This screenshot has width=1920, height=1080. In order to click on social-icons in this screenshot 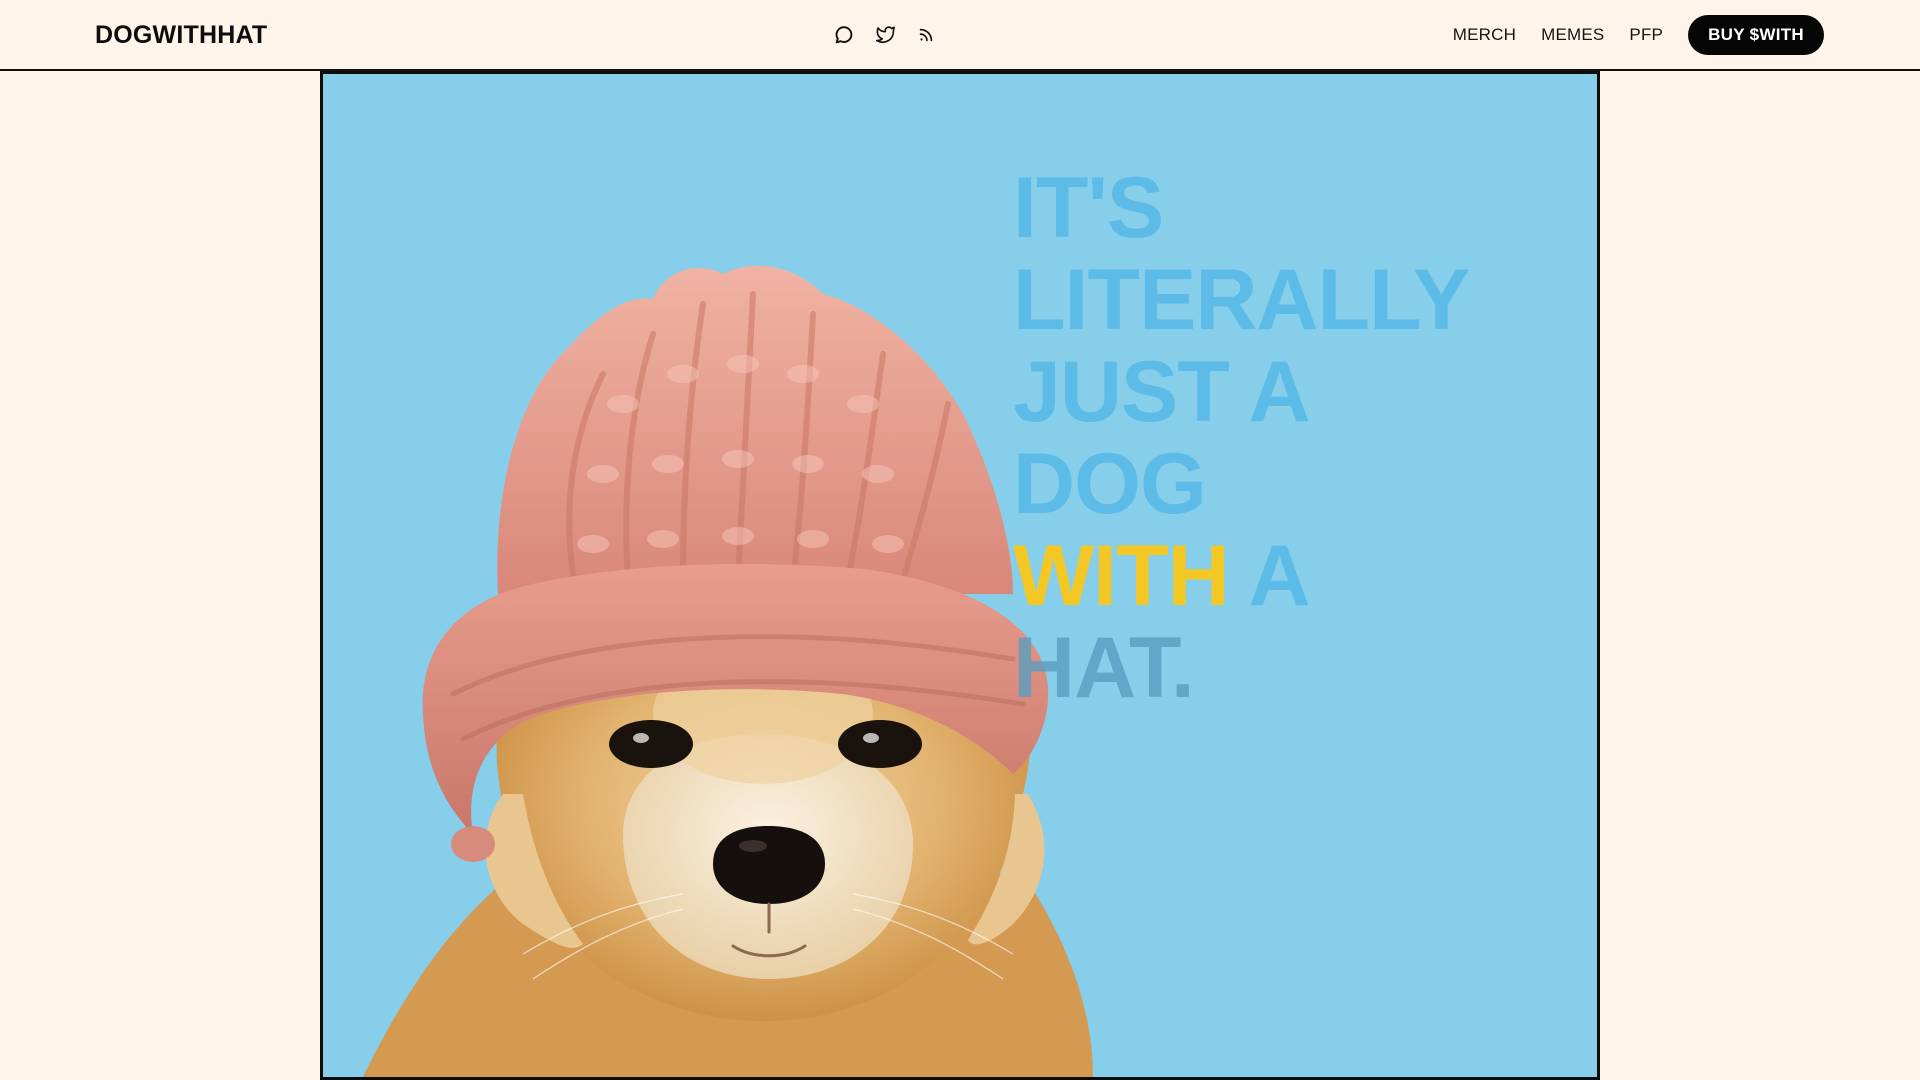, I will do `click(885, 35)`.